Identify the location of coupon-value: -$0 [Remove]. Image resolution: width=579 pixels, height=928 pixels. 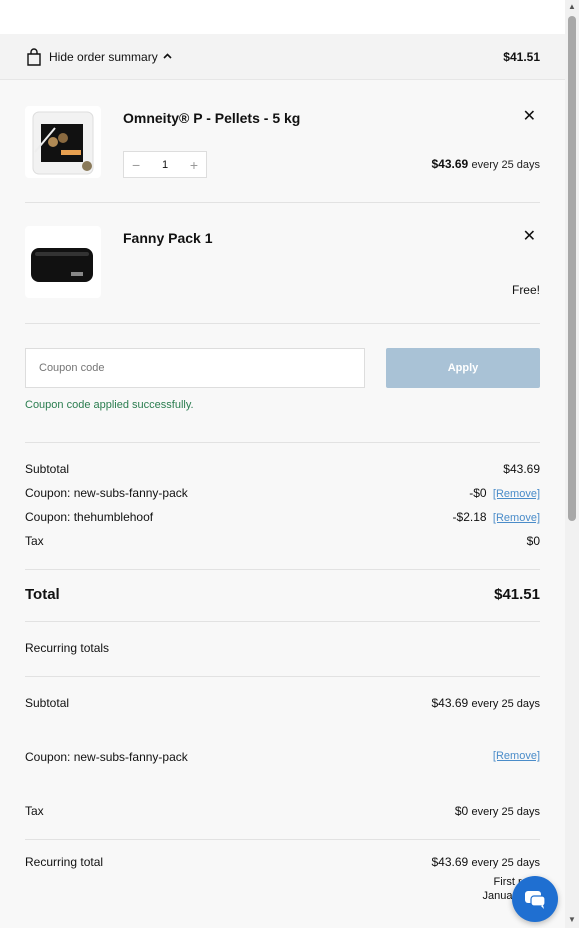
(504, 493).